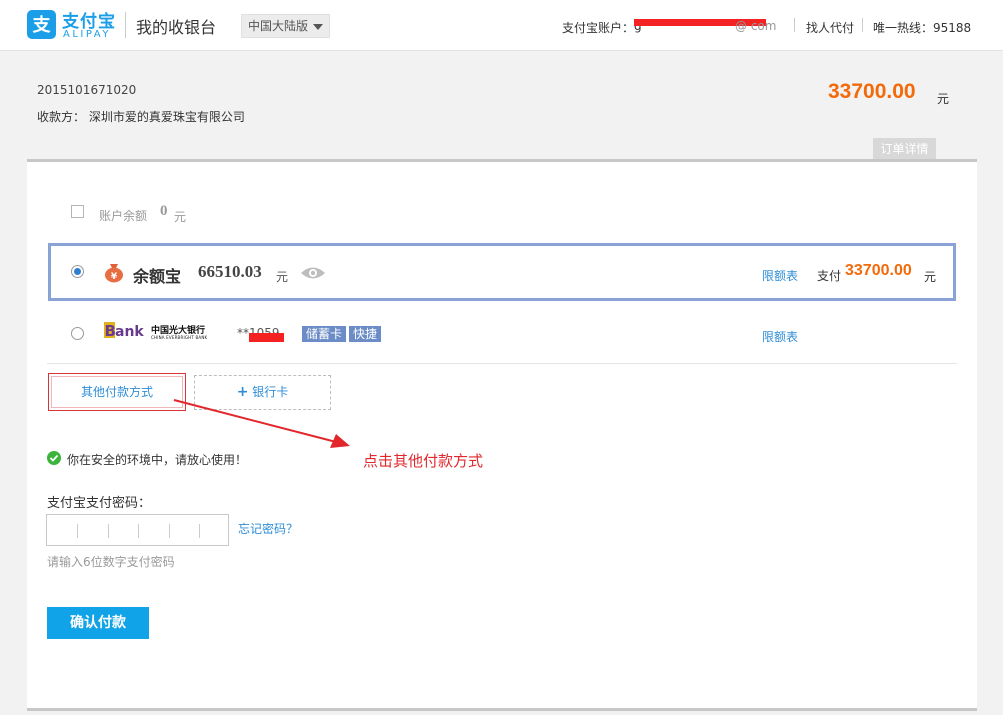 The image size is (1003, 715). What do you see at coordinates (125, 25) in the screenshot?
I see `logo-divider` at bounding box center [125, 25].